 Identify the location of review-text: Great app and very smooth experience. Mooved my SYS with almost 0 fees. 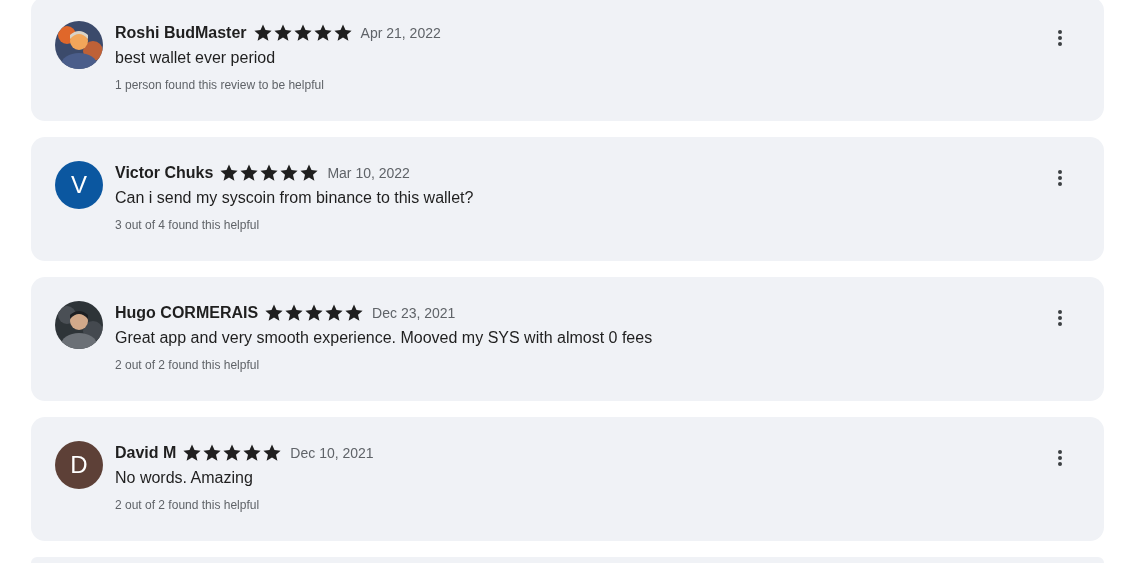
(384, 338).